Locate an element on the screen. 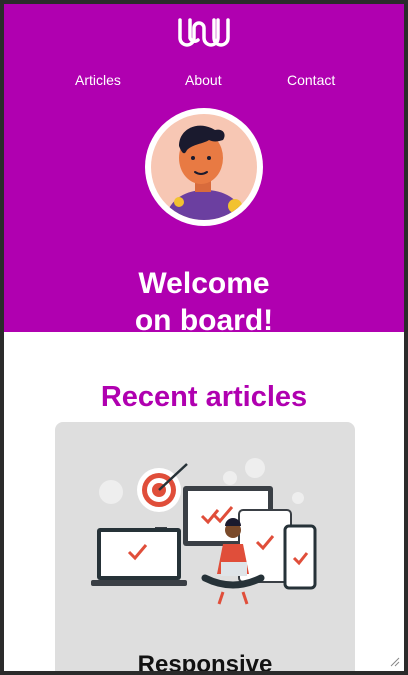  avatar is located at coordinates (204, 167).